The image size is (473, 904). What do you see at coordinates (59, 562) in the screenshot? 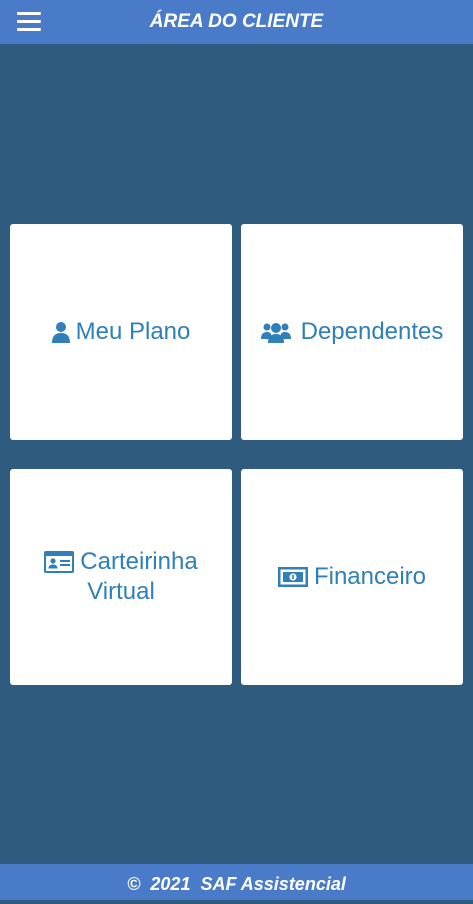
I see `id-card-icon` at bounding box center [59, 562].